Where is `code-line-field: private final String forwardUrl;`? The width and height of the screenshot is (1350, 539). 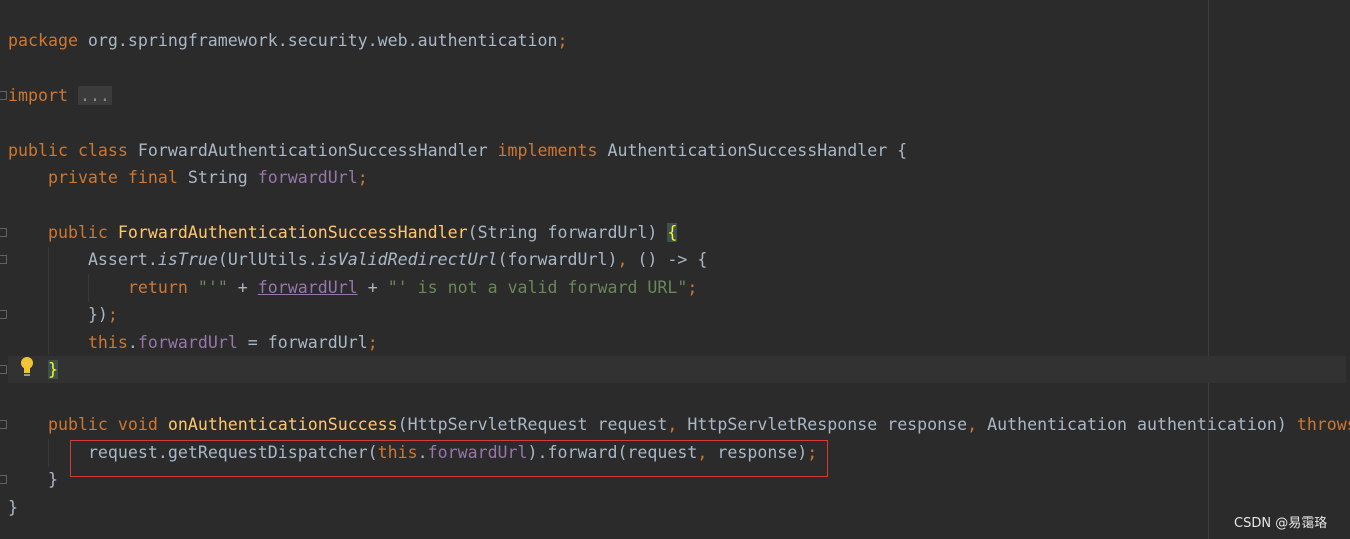 code-line-field: private final String forwardUrl; is located at coordinates (207, 177).